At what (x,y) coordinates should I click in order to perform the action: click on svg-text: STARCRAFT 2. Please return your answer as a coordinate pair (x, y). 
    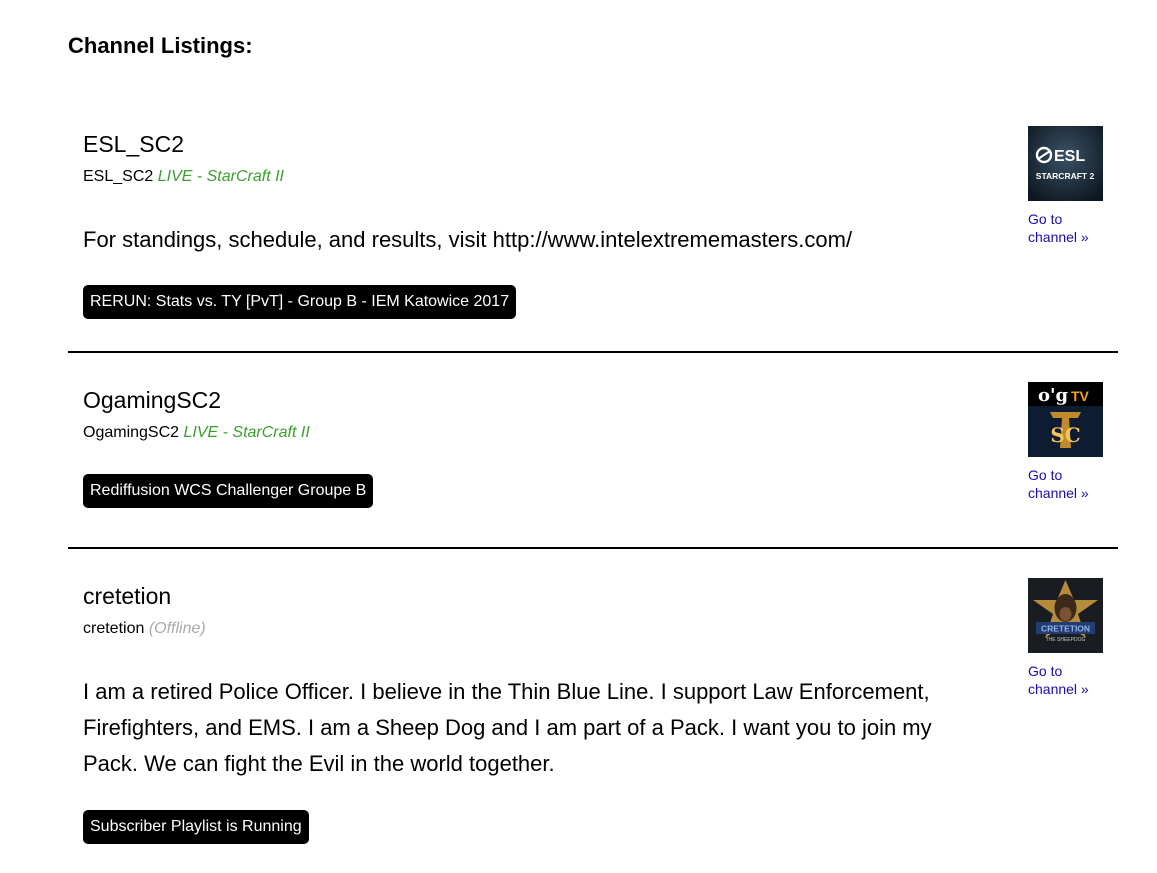
    Looking at the image, I should click on (1065, 176).